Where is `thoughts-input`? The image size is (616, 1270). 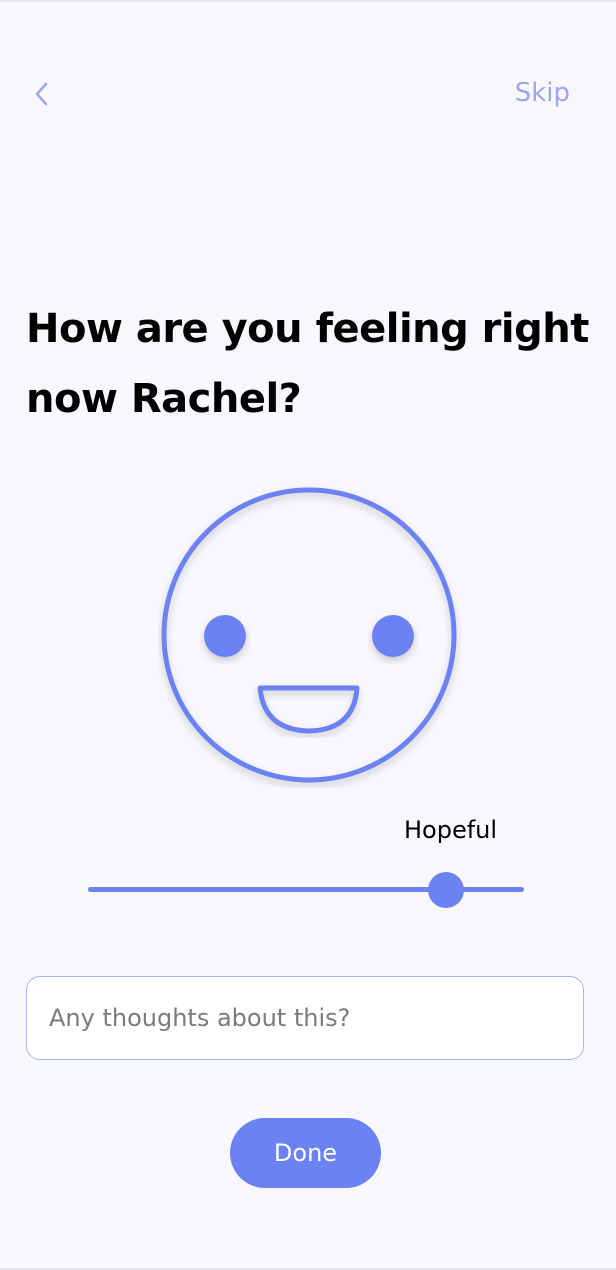
thoughts-input is located at coordinates (305, 1018).